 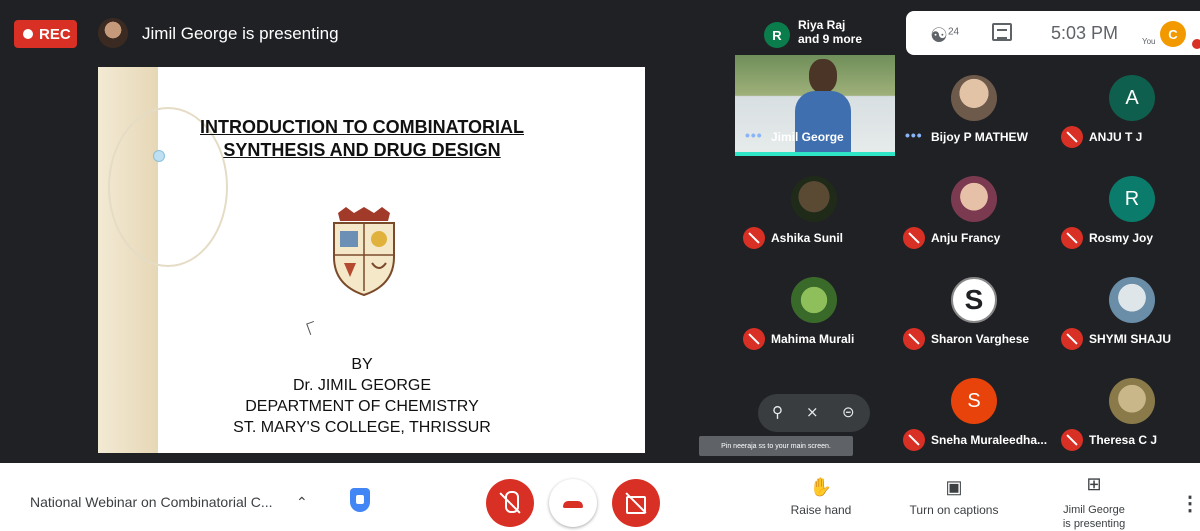 What do you see at coordinates (777, 35) in the screenshot?
I see `participant-avatar: R` at bounding box center [777, 35].